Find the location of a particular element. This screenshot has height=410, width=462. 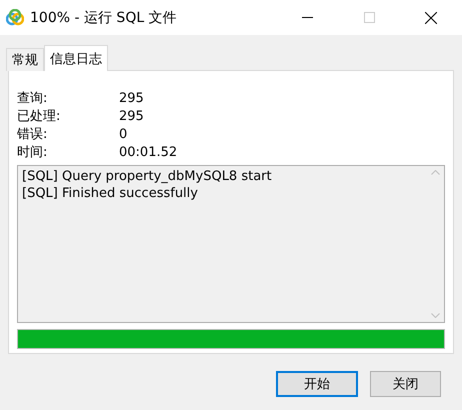

tab: 信息日志 is located at coordinates (76, 58).